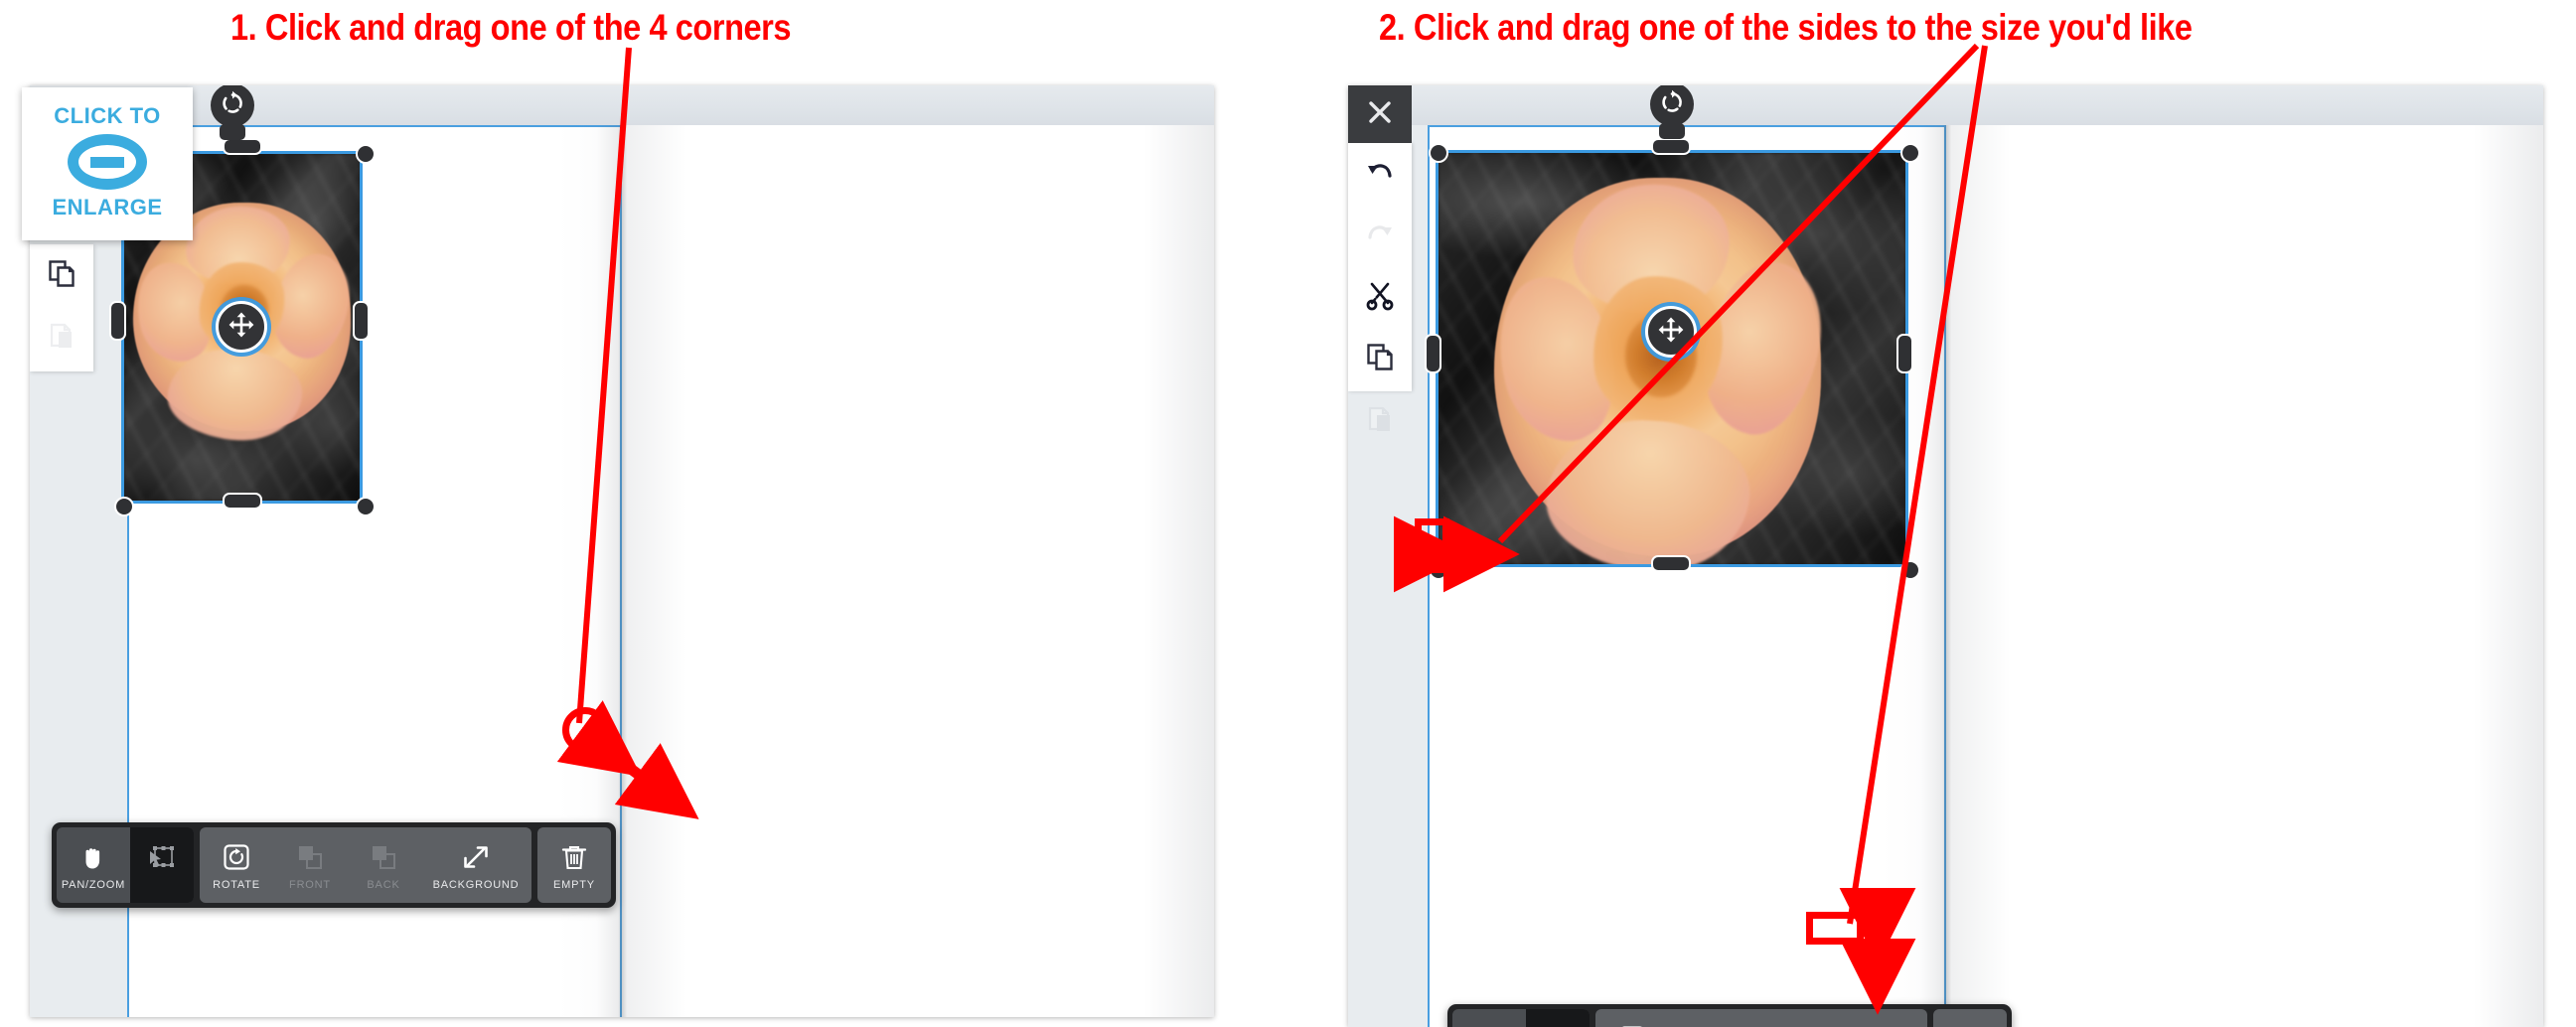 This screenshot has height=1027, width=2576. Describe the element at coordinates (361, 321) in the screenshot. I see `left-side-handle-right` at that location.